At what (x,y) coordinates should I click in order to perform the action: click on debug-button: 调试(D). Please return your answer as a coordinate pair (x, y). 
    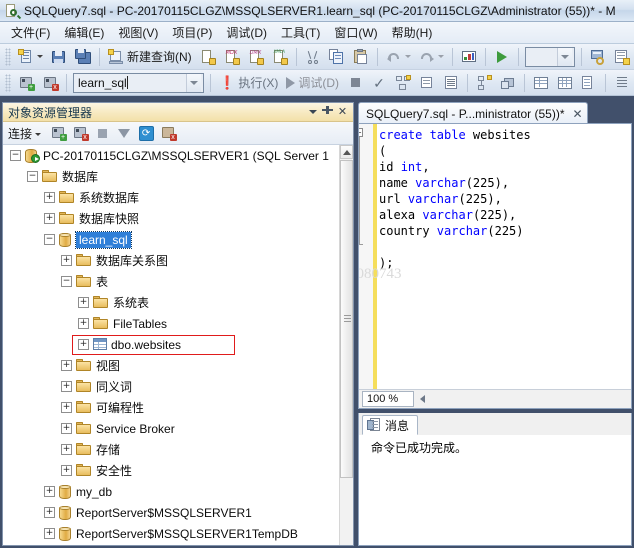
    Looking at the image, I should click on (312, 83).